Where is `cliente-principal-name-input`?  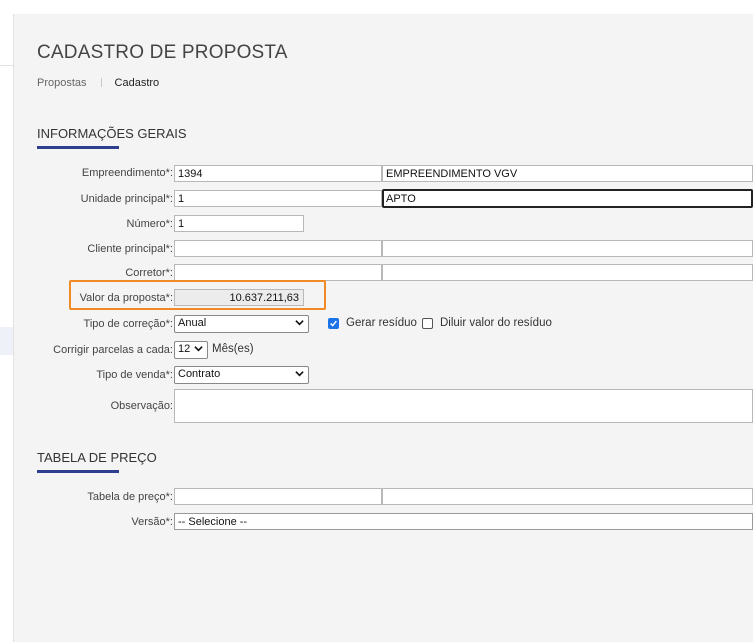
cliente-principal-name-input is located at coordinates (567, 248).